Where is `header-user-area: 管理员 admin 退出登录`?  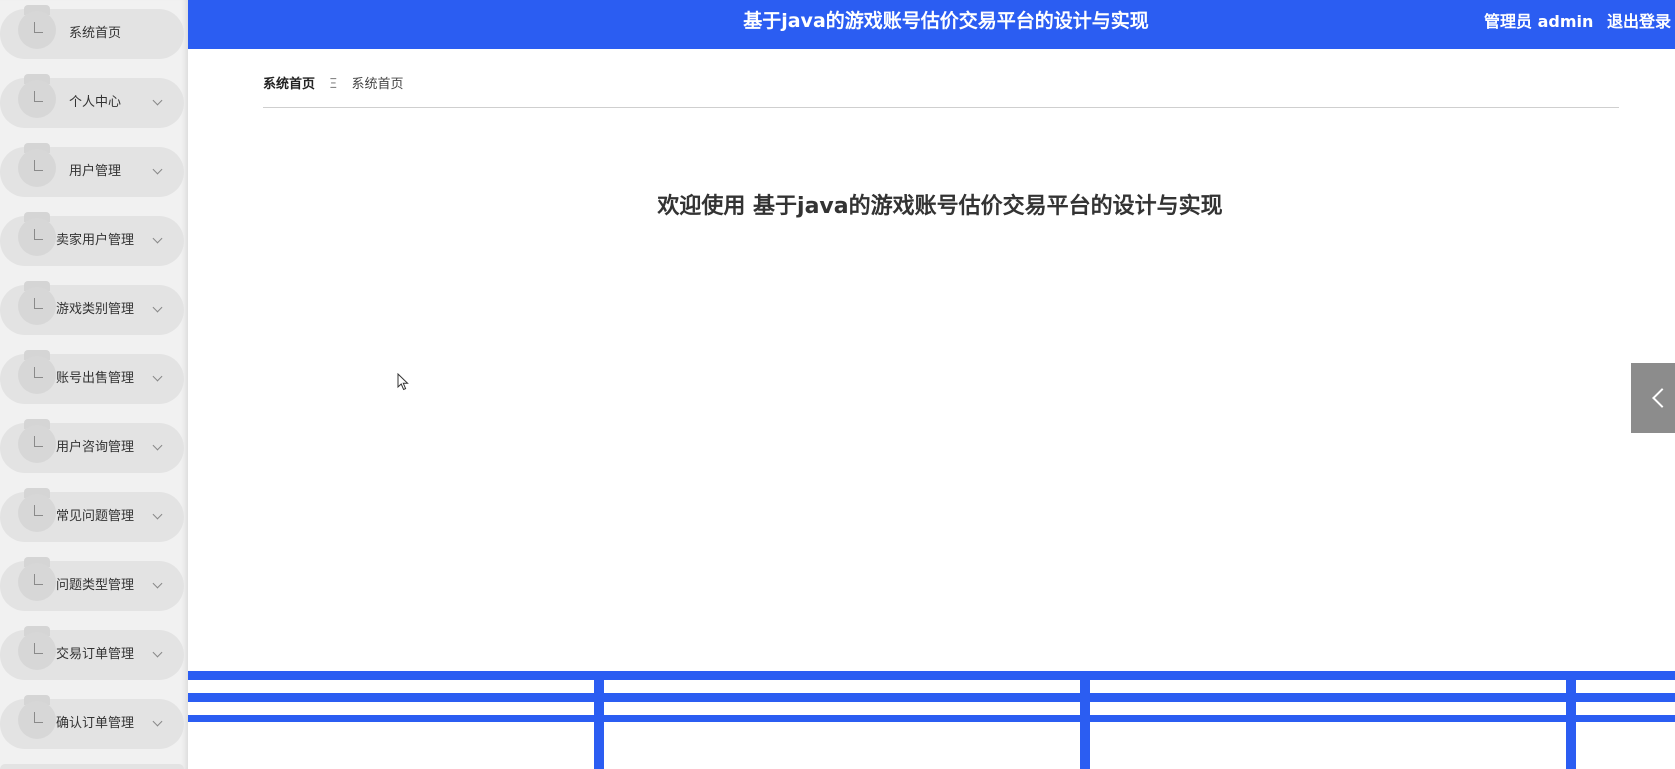
header-user-area: 管理员 admin 退出登录 is located at coordinates (1573, 21).